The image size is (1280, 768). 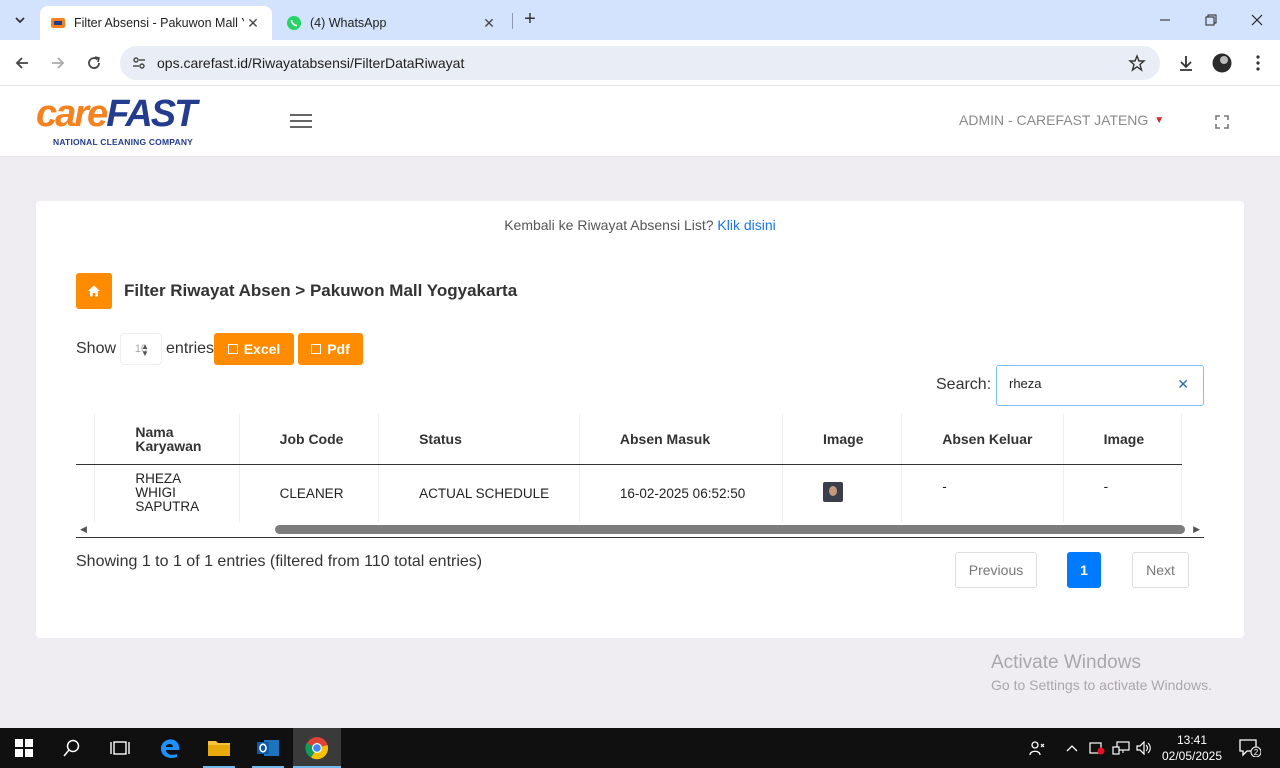 I want to click on folder-icon, so click(x=219, y=748).